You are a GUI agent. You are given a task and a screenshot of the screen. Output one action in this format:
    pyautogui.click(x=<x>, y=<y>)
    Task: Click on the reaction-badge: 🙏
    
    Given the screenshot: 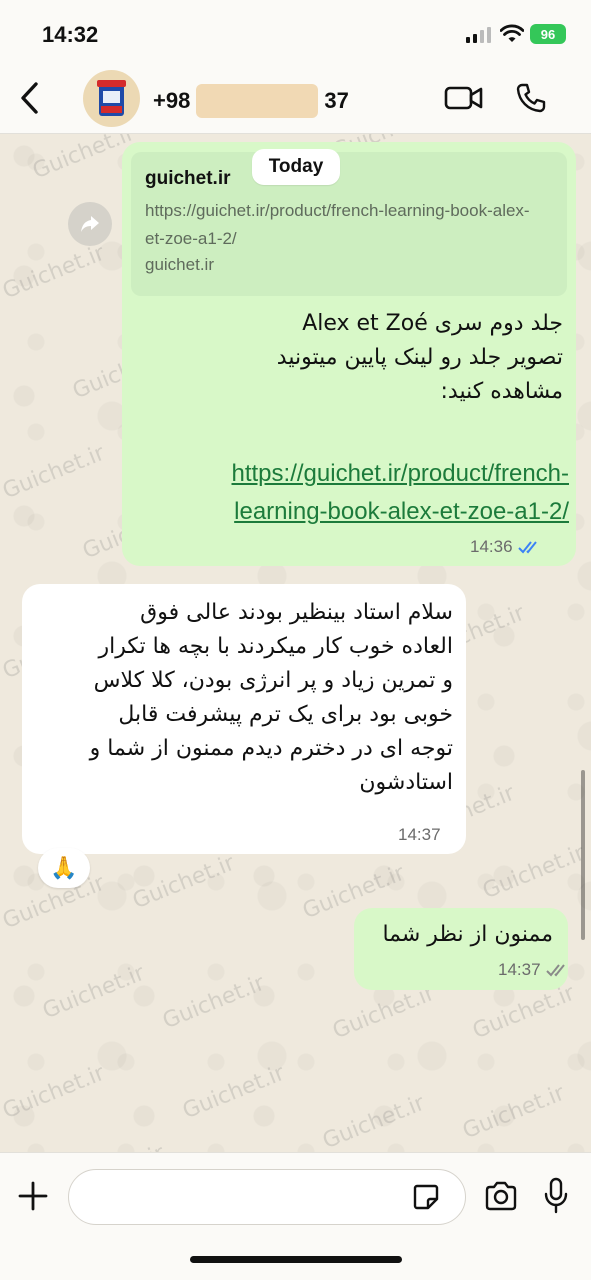 What is the action you would take?
    pyautogui.click(x=64, y=868)
    